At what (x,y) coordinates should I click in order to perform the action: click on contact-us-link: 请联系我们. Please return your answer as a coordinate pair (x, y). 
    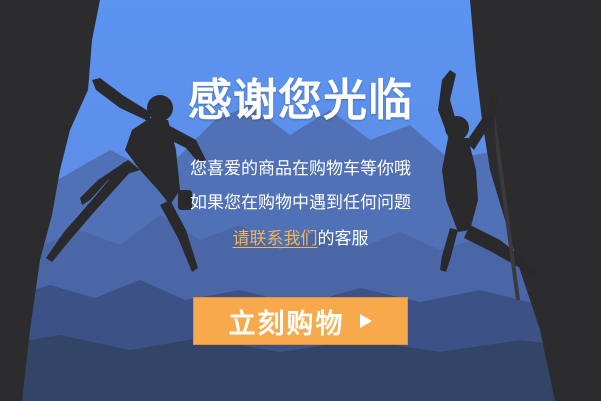
    Looking at the image, I should click on (275, 239).